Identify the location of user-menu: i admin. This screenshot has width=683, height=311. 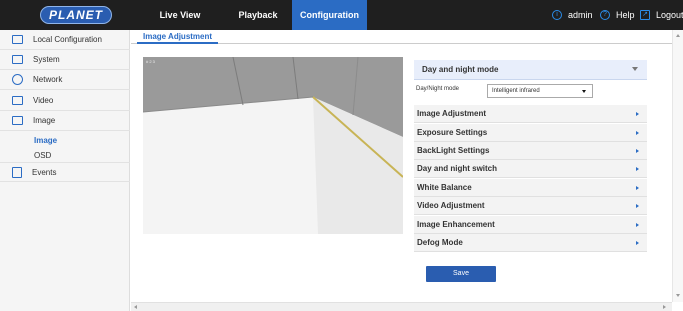
(572, 15).